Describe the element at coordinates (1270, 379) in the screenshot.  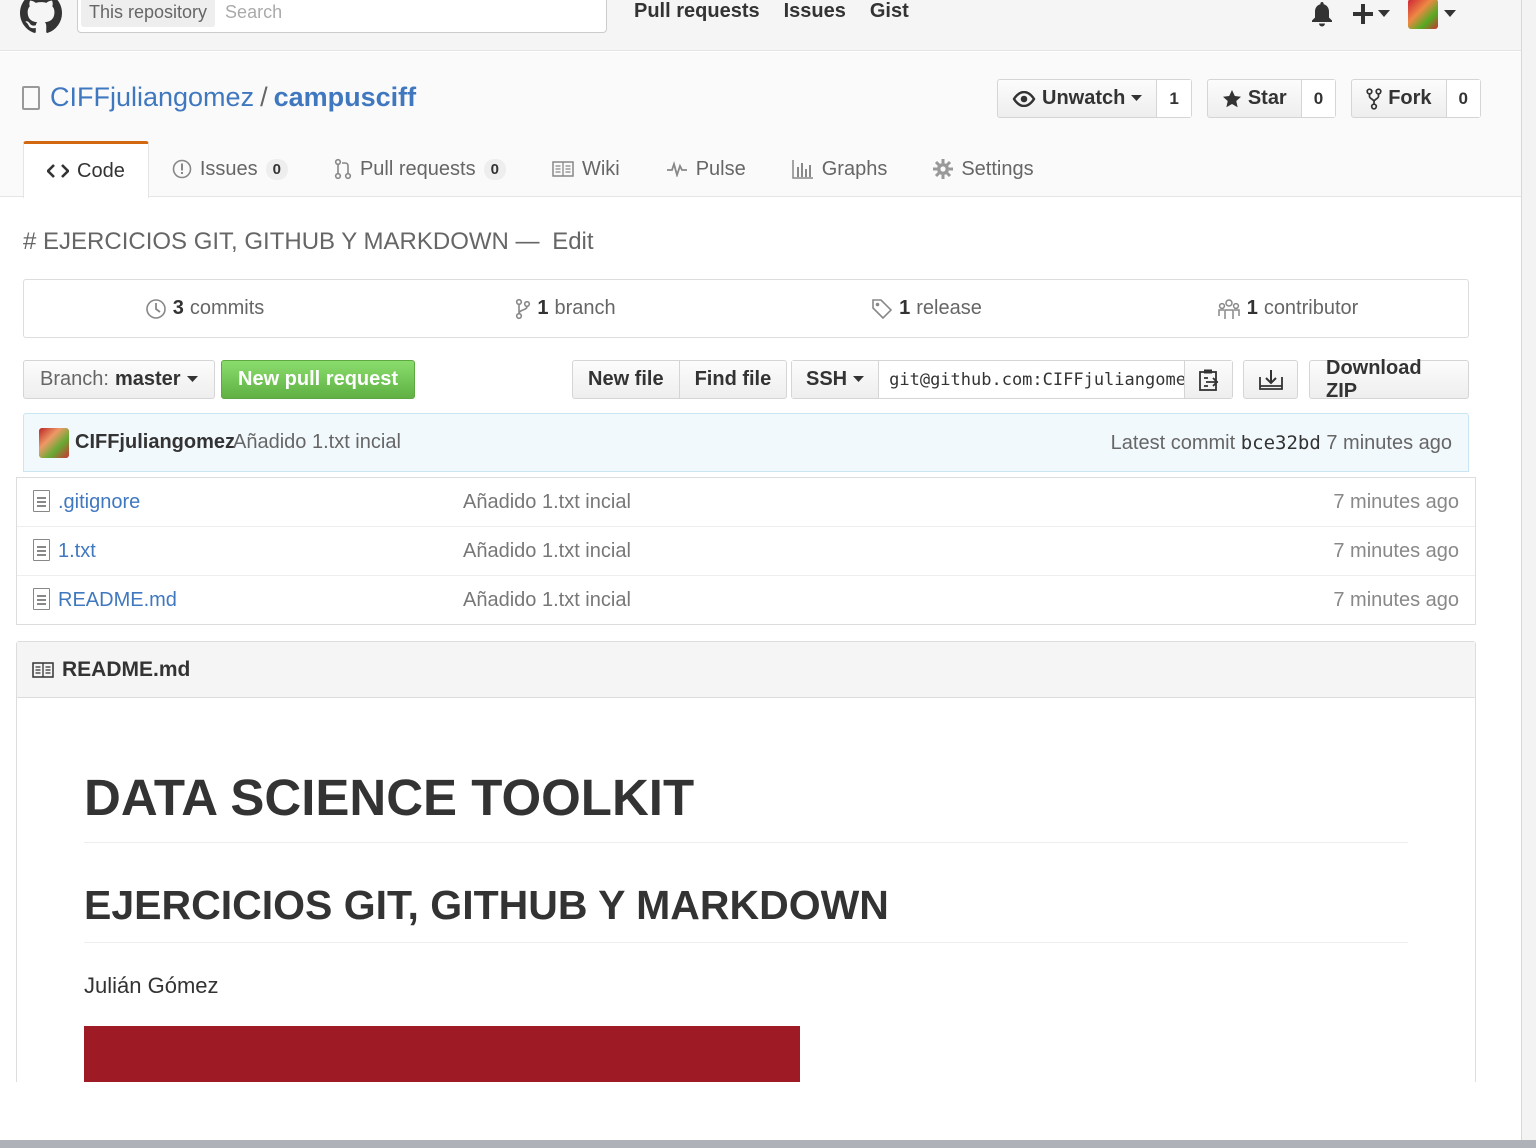
I see `open-desktop-button` at that location.